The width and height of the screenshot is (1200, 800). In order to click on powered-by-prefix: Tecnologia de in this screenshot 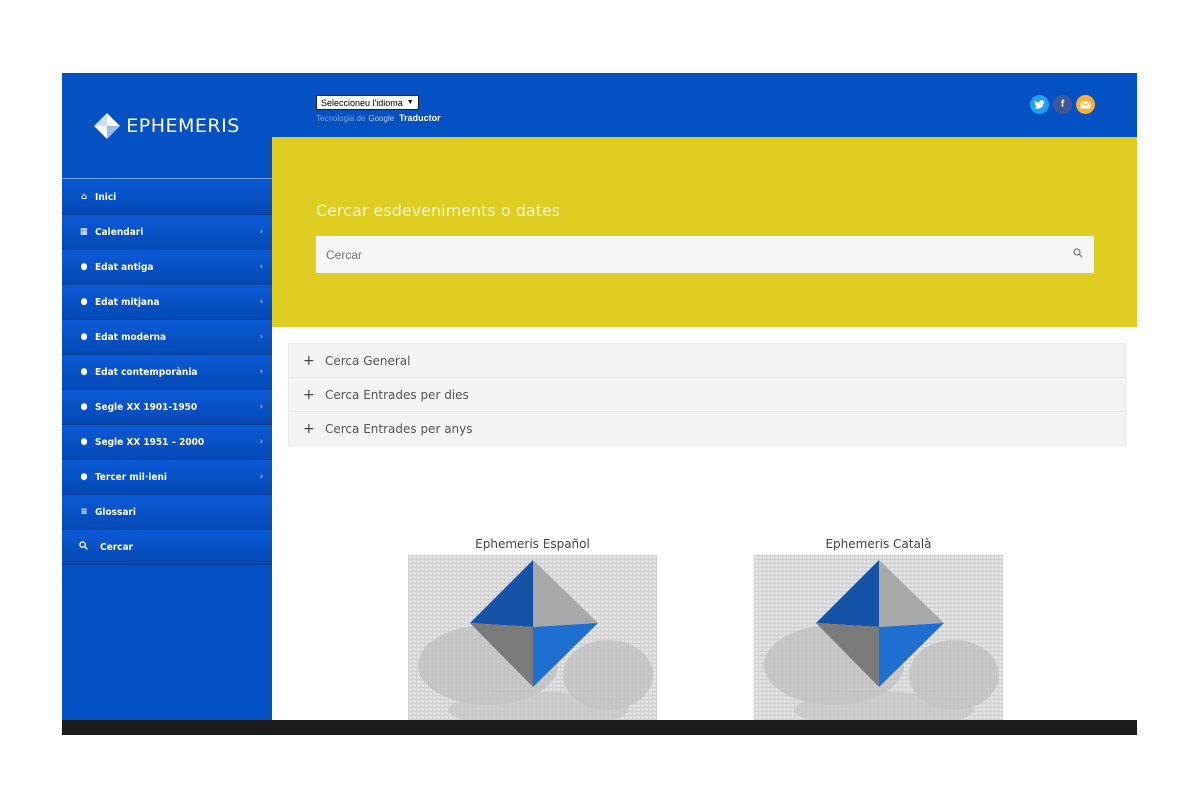, I will do `click(341, 118)`.